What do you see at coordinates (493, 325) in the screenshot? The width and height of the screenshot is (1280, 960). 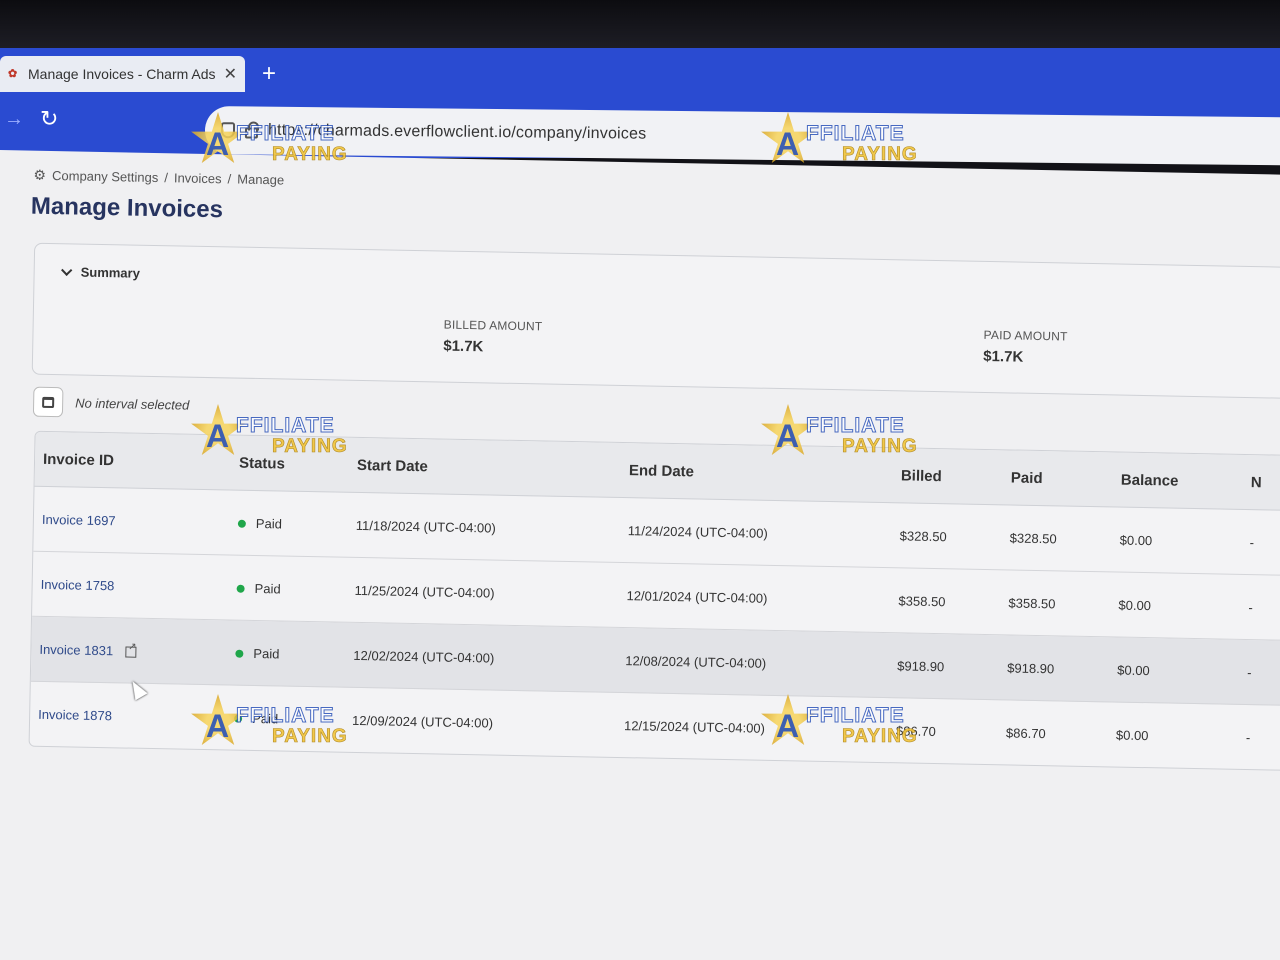 I see `billed-amount-label: BILLED AMOUNT` at bounding box center [493, 325].